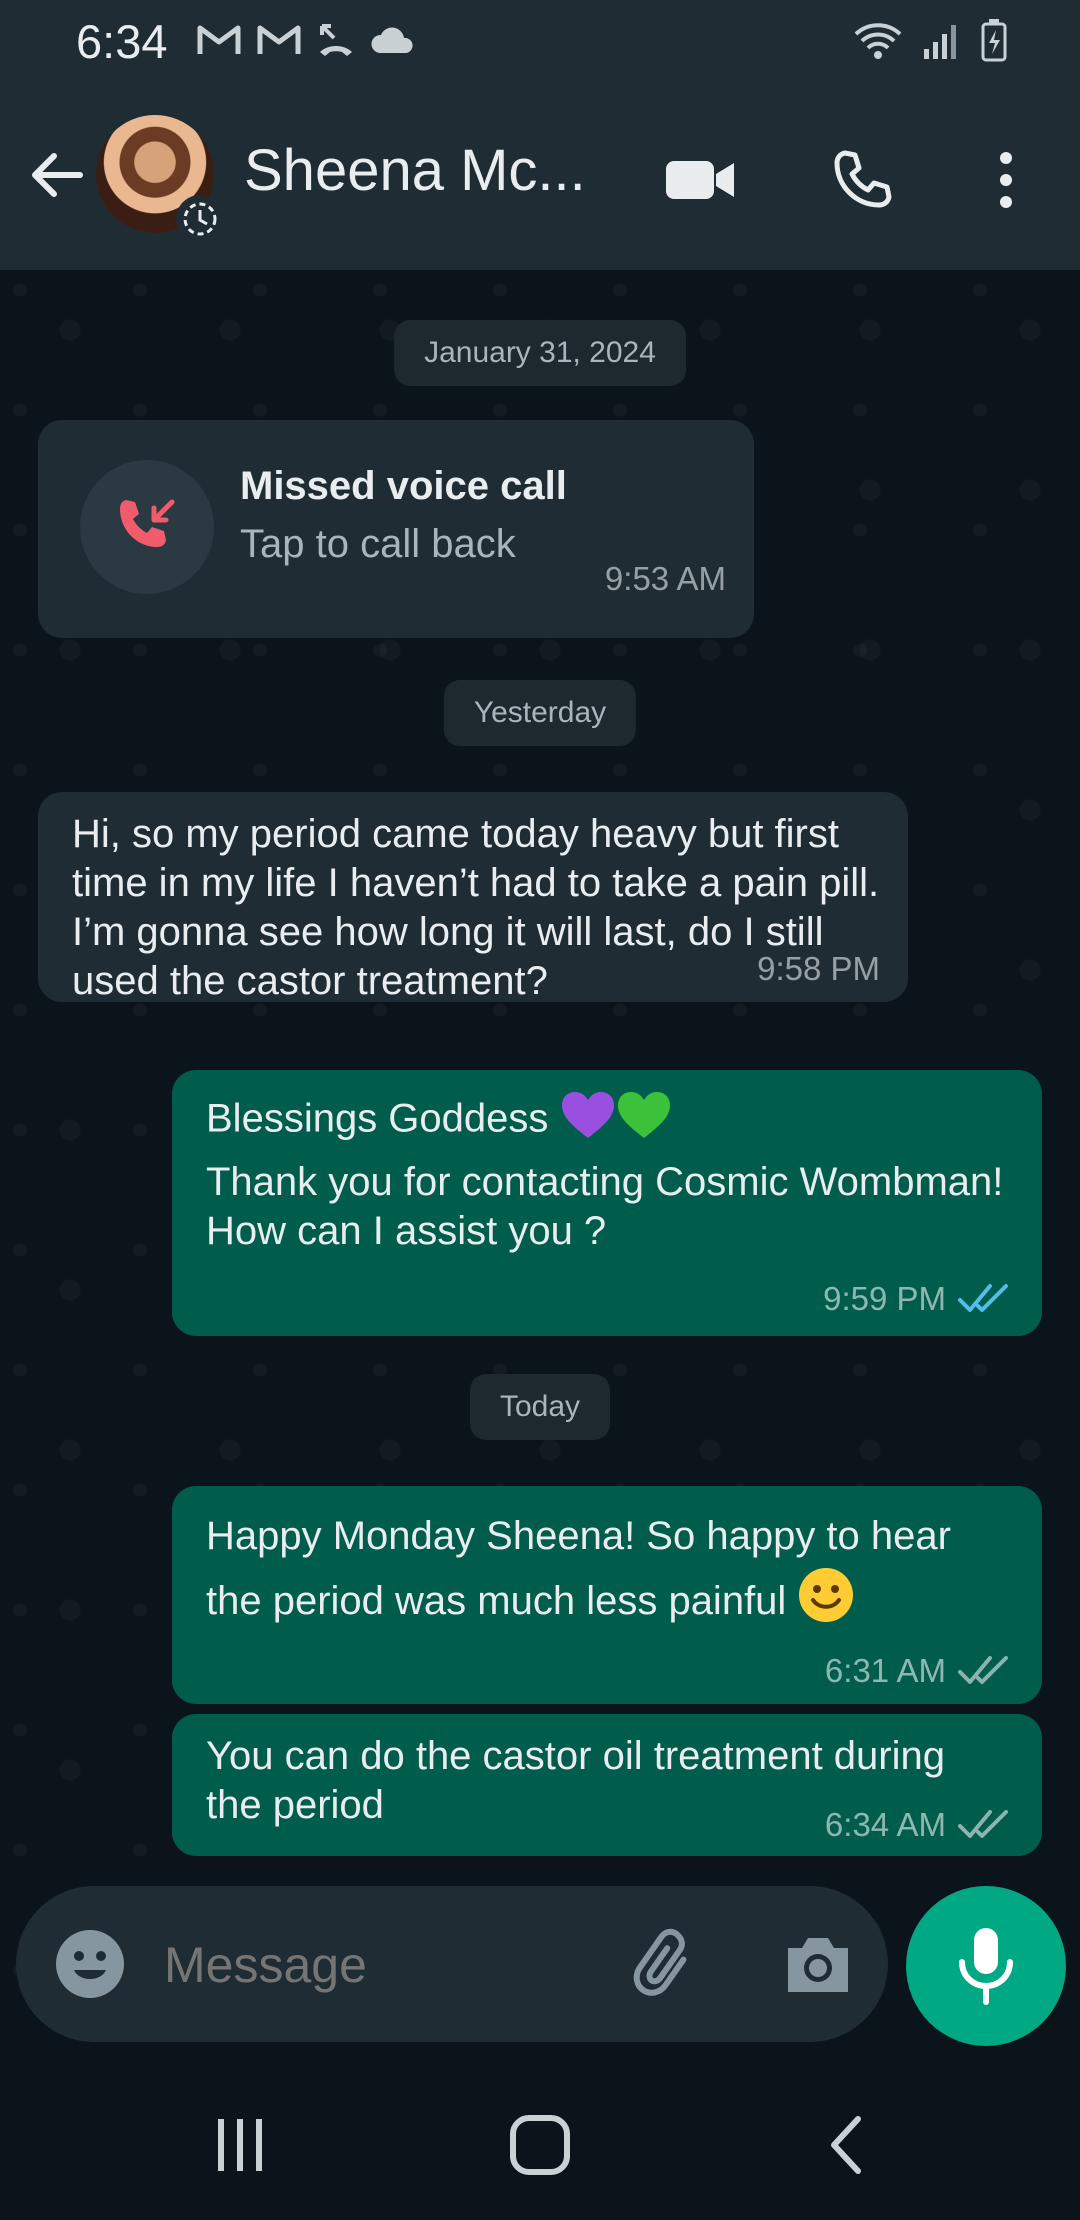  I want to click on attach-icon, so click(670, 1964).